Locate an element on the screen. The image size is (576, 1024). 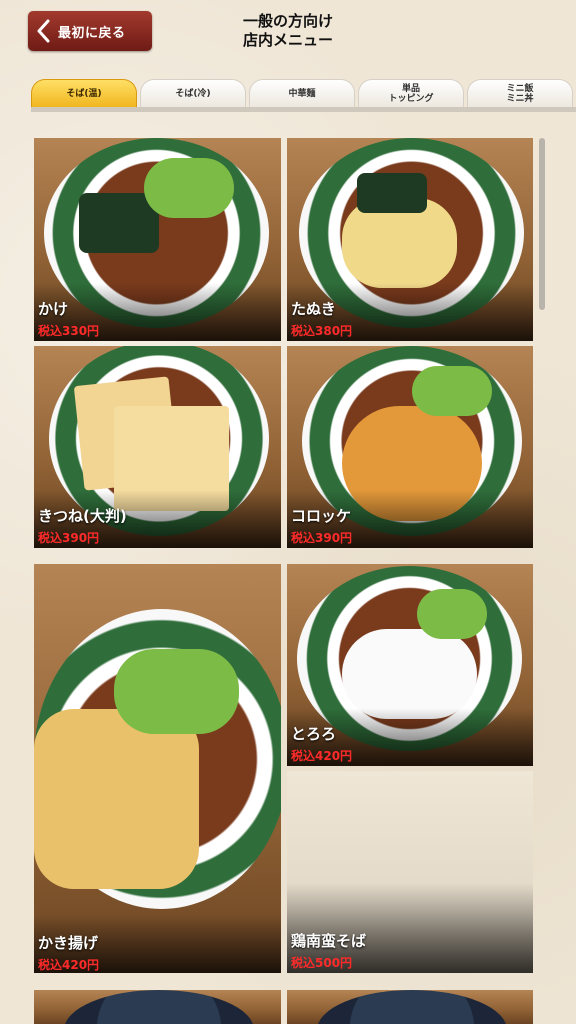
page-title-line1: 一般の方向け is located at coordinates (287, 21).